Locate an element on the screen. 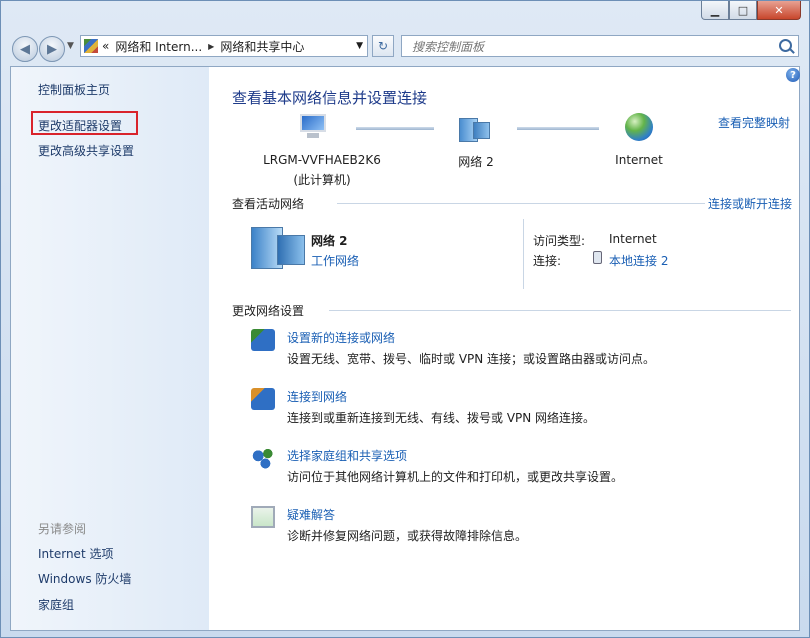 Image resolution: width=810 pixels, height=638 pixels. access-type-value: Internet is located at coordinates (633, 239).